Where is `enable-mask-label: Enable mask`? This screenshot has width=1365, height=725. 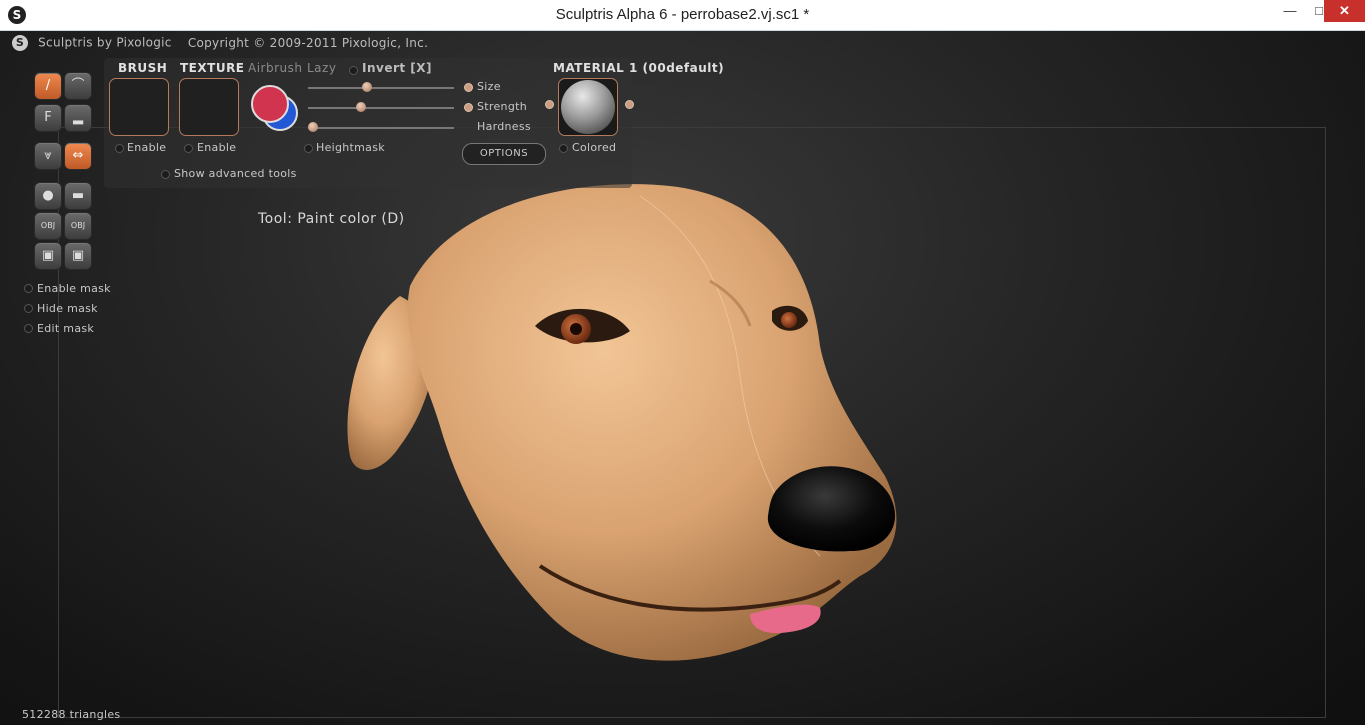 enable-mask-label: Enable mask is located at coordinates (74, 288).